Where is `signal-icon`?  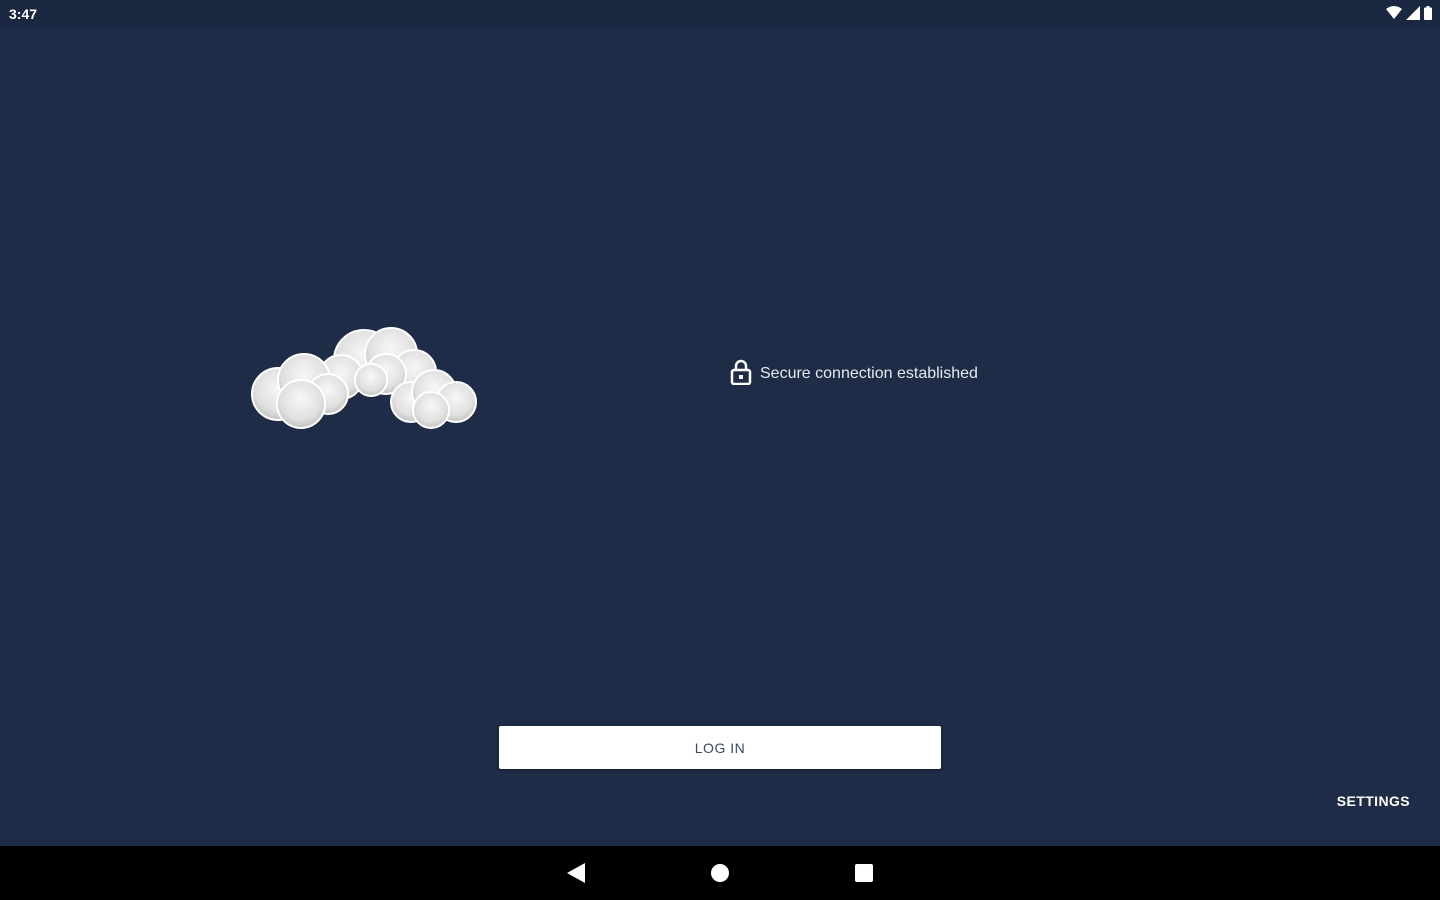 signal-icon is located at coordinates (1413, 15).